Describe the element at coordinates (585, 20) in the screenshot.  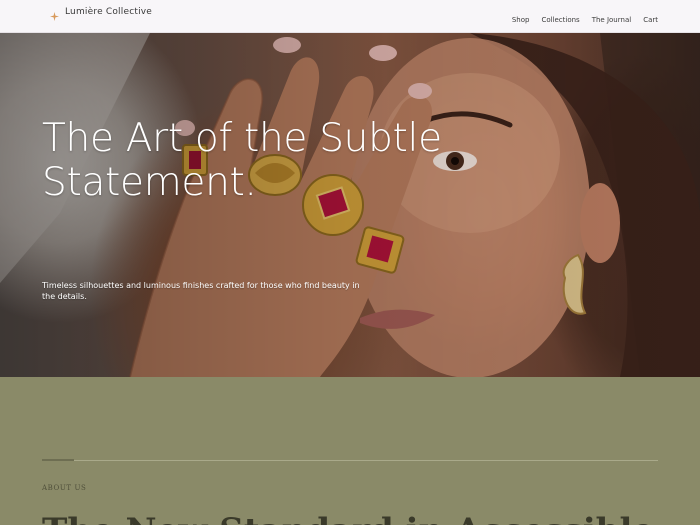
I see `main-nav: Shop Collections The Journal Cart` at that location.